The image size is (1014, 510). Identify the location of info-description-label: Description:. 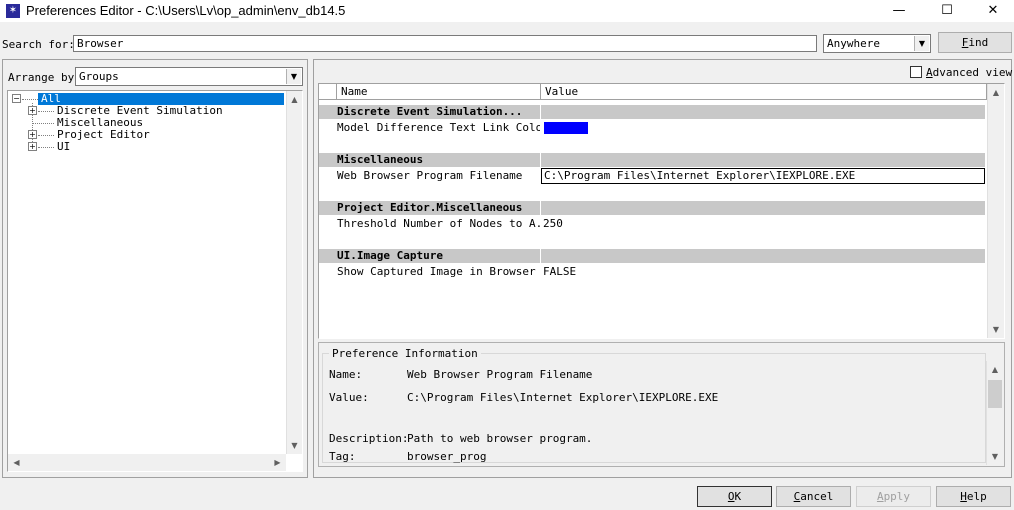
(369, 438).